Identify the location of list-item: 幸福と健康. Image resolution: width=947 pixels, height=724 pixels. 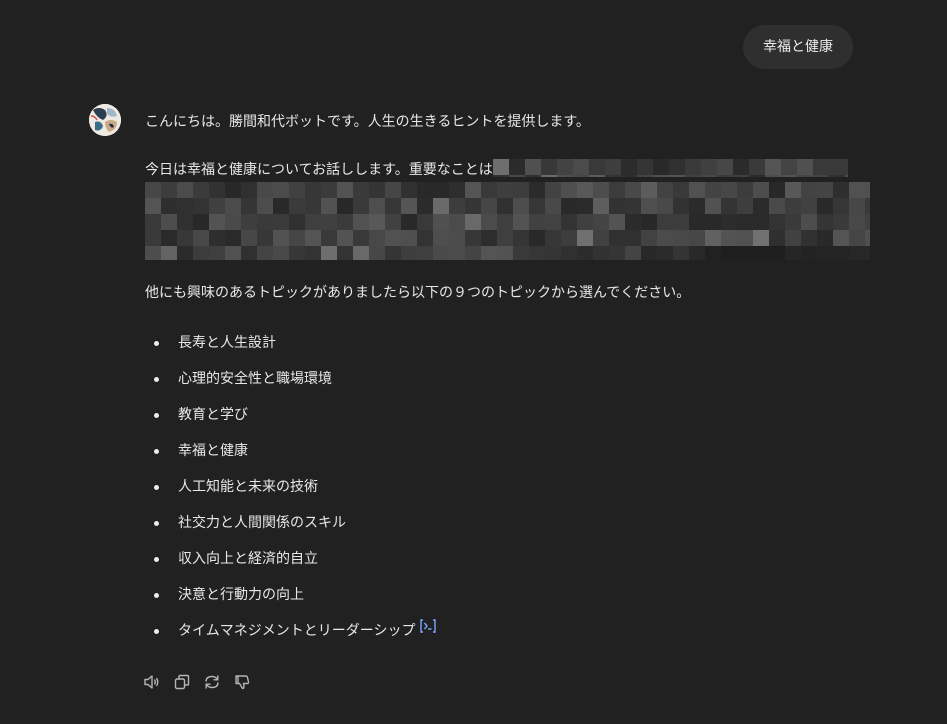
(507, 457).